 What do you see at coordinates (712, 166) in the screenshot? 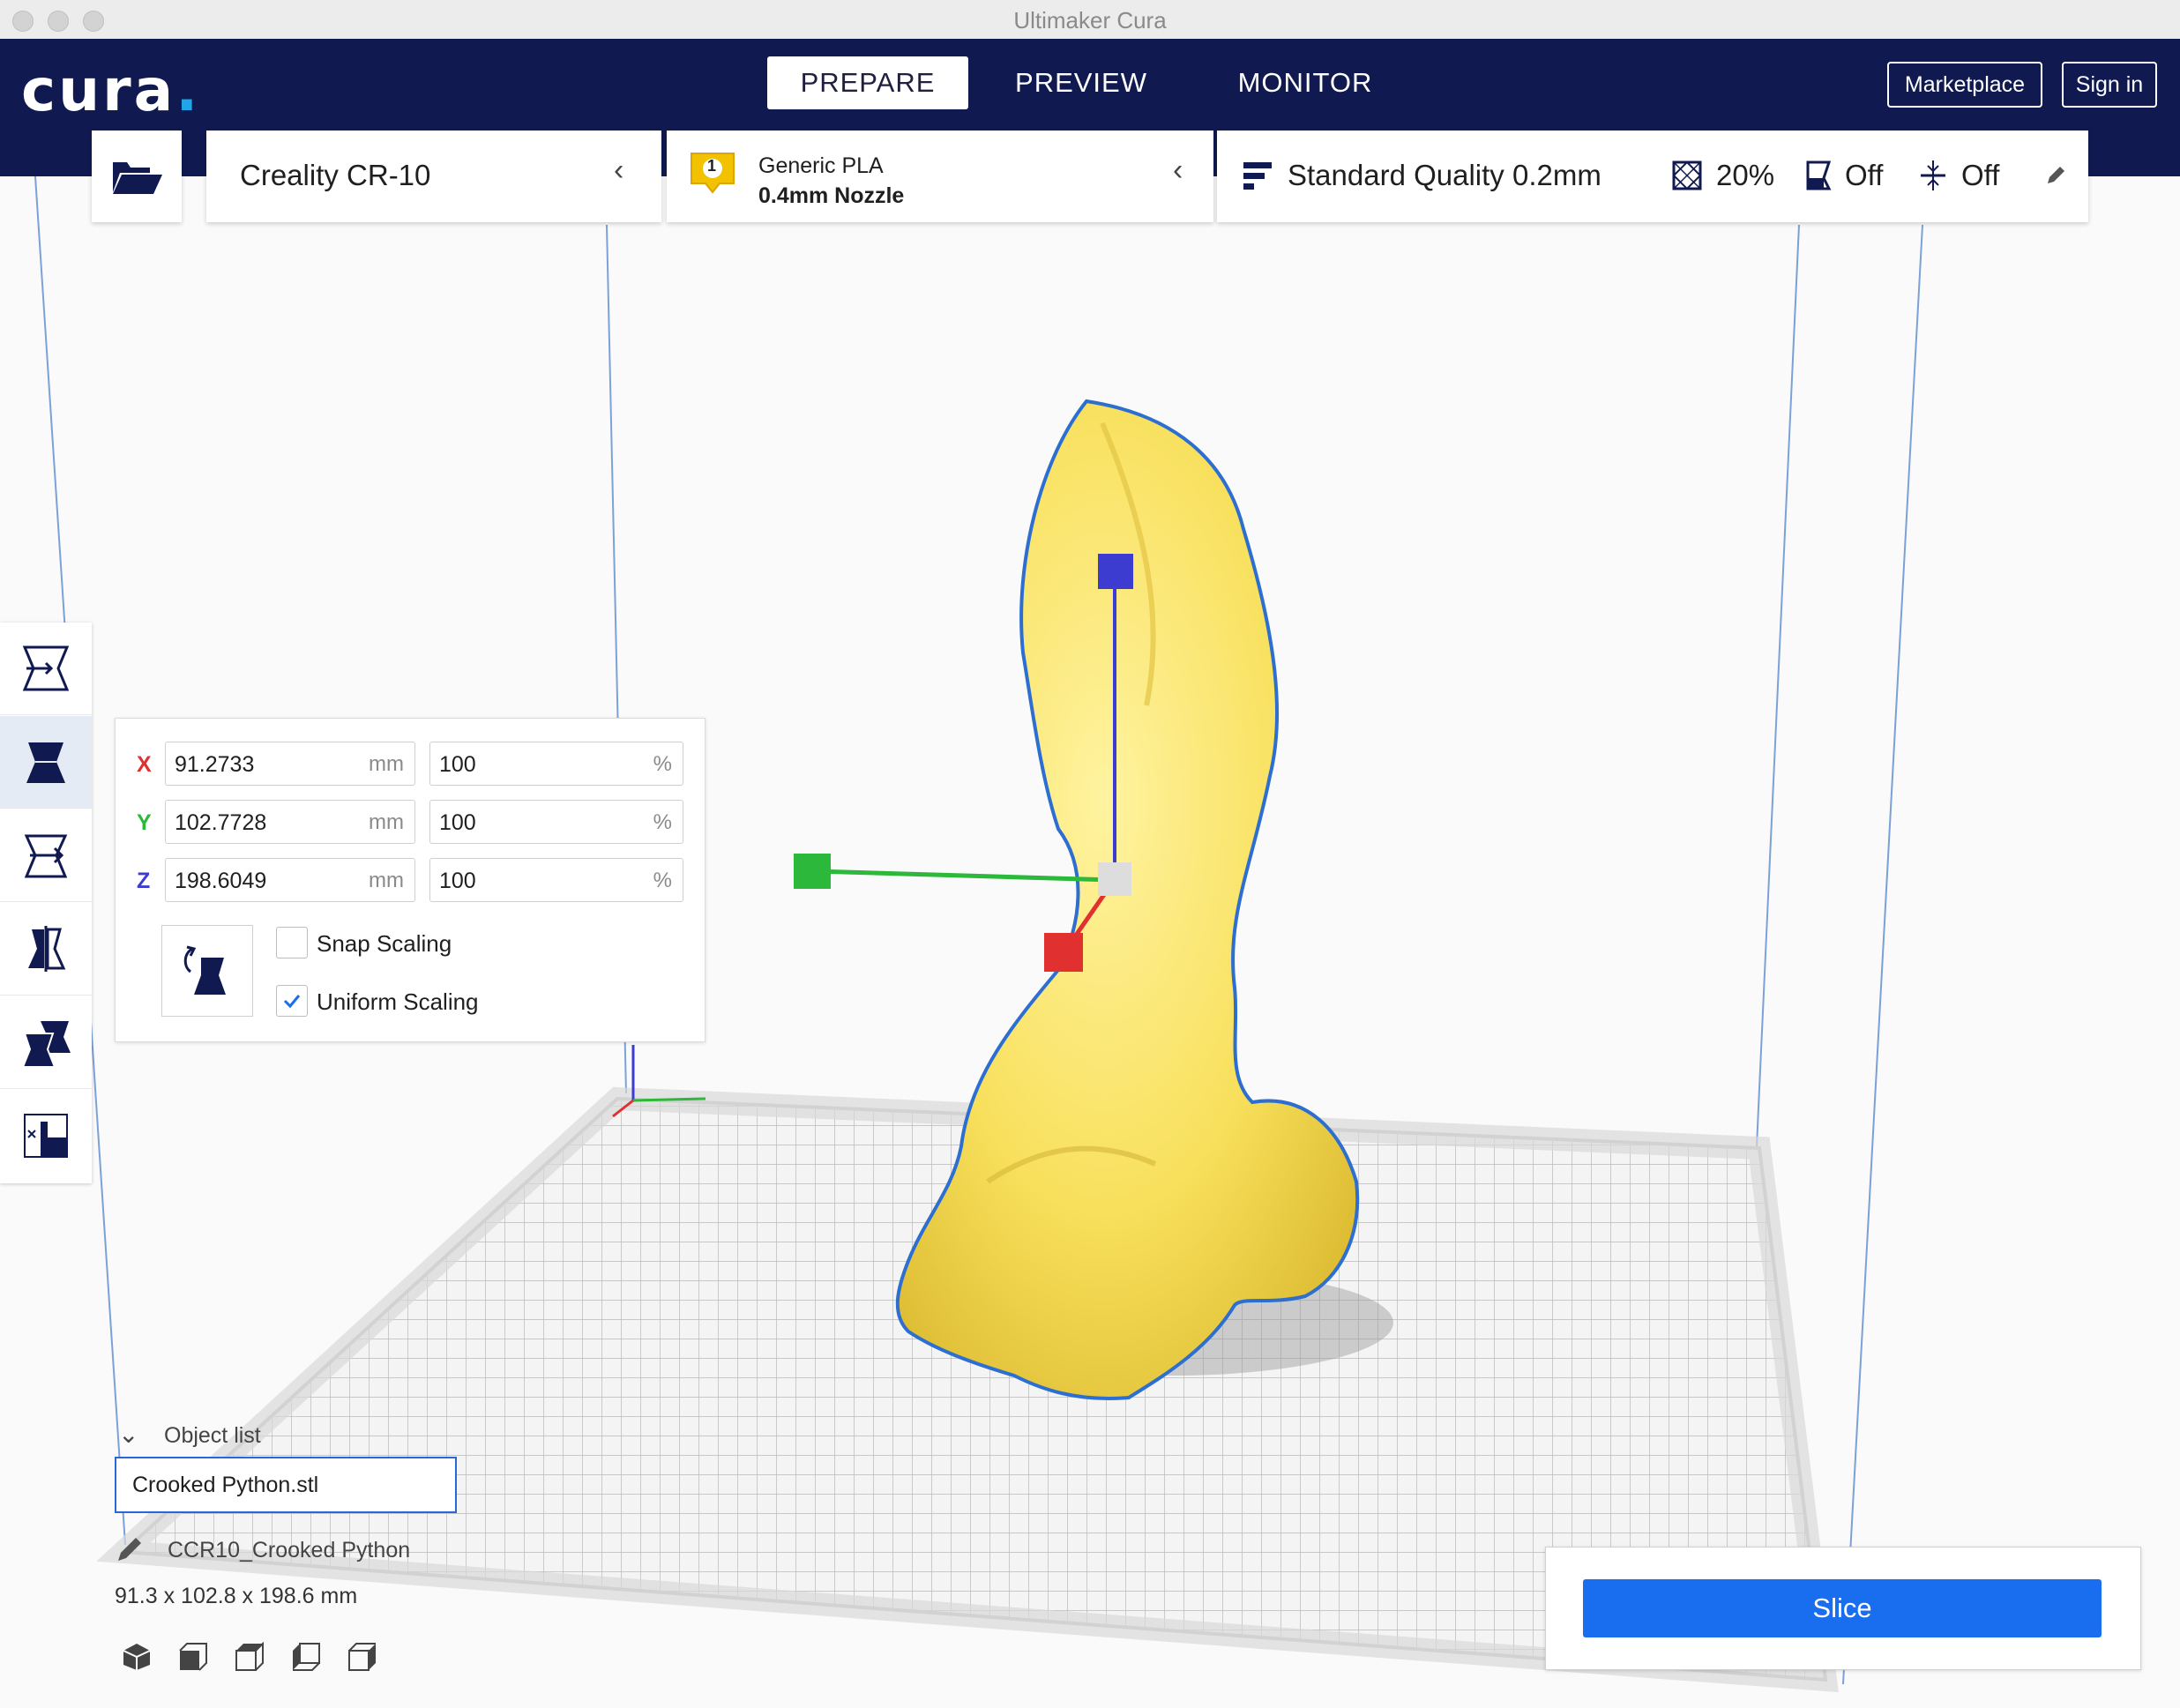
I see `extruder-number: 1` at bounding box center [712, 166].